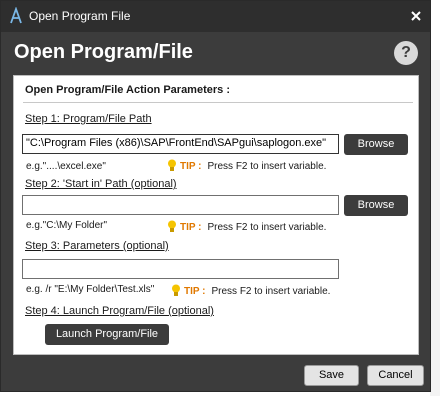 The image size is (440, 396). I want to click on step1-tip: TIP : Press F2 to insert variable., so click(246, 165).